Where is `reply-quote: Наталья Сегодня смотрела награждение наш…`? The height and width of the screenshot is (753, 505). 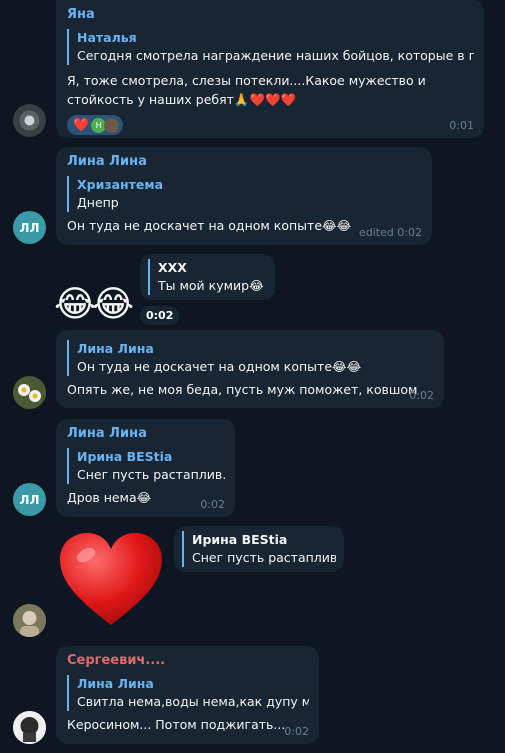
reply-quote: Наталья Сегодня смотрела награждение наш… is located at coordinates (270, 47).